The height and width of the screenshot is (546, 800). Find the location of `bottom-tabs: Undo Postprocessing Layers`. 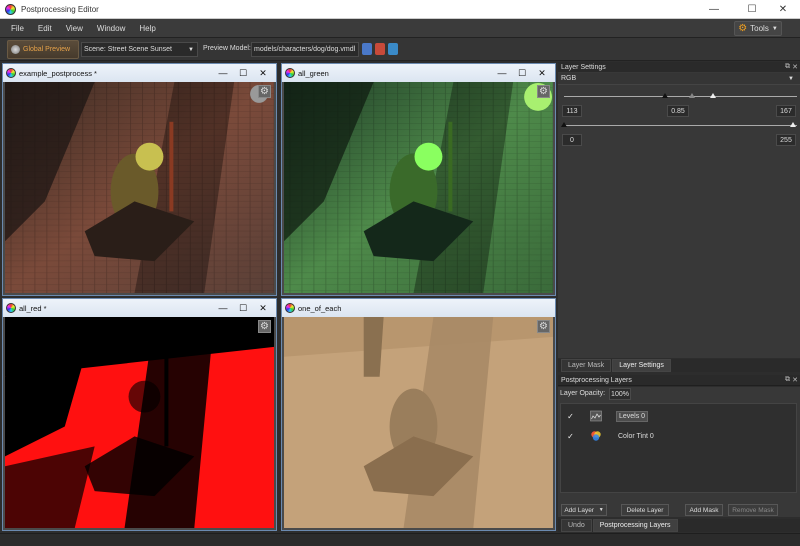

bottom-tabs: Undo Postprocessing Layers is located at coordinates (679, 525).